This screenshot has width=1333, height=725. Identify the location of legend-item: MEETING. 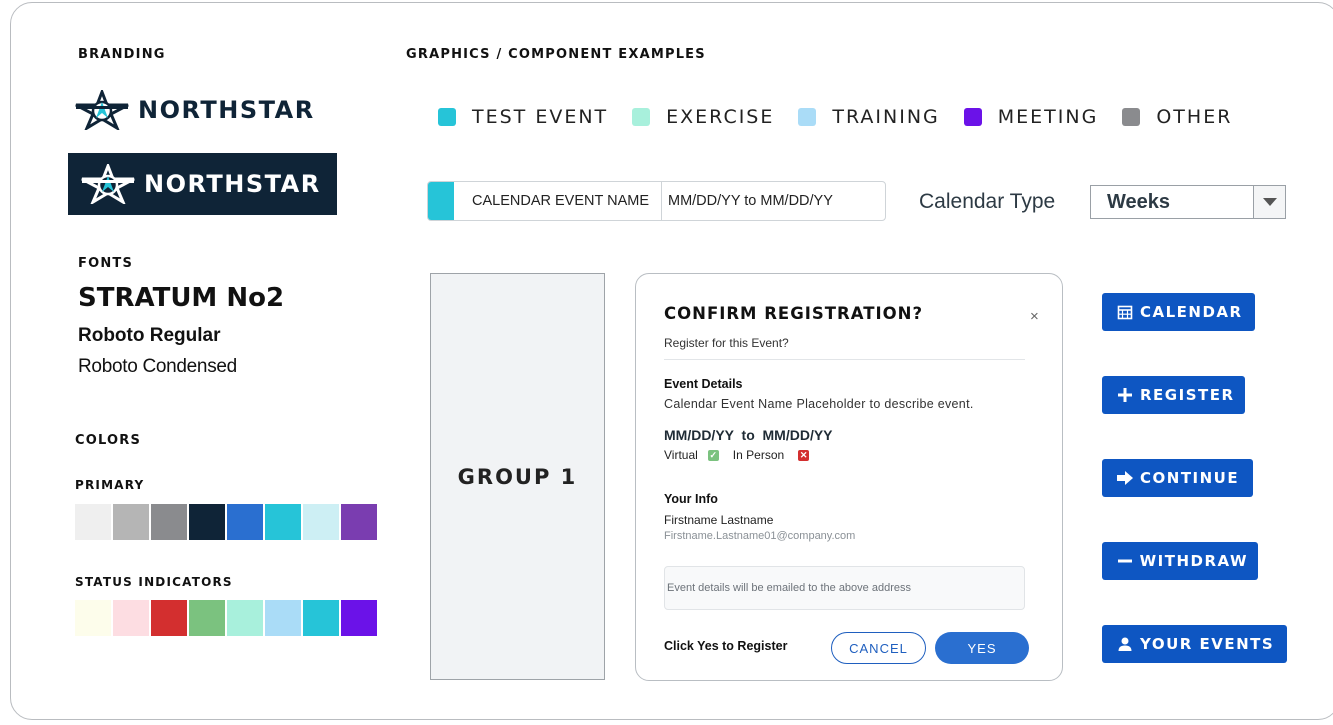
(1031, 117).